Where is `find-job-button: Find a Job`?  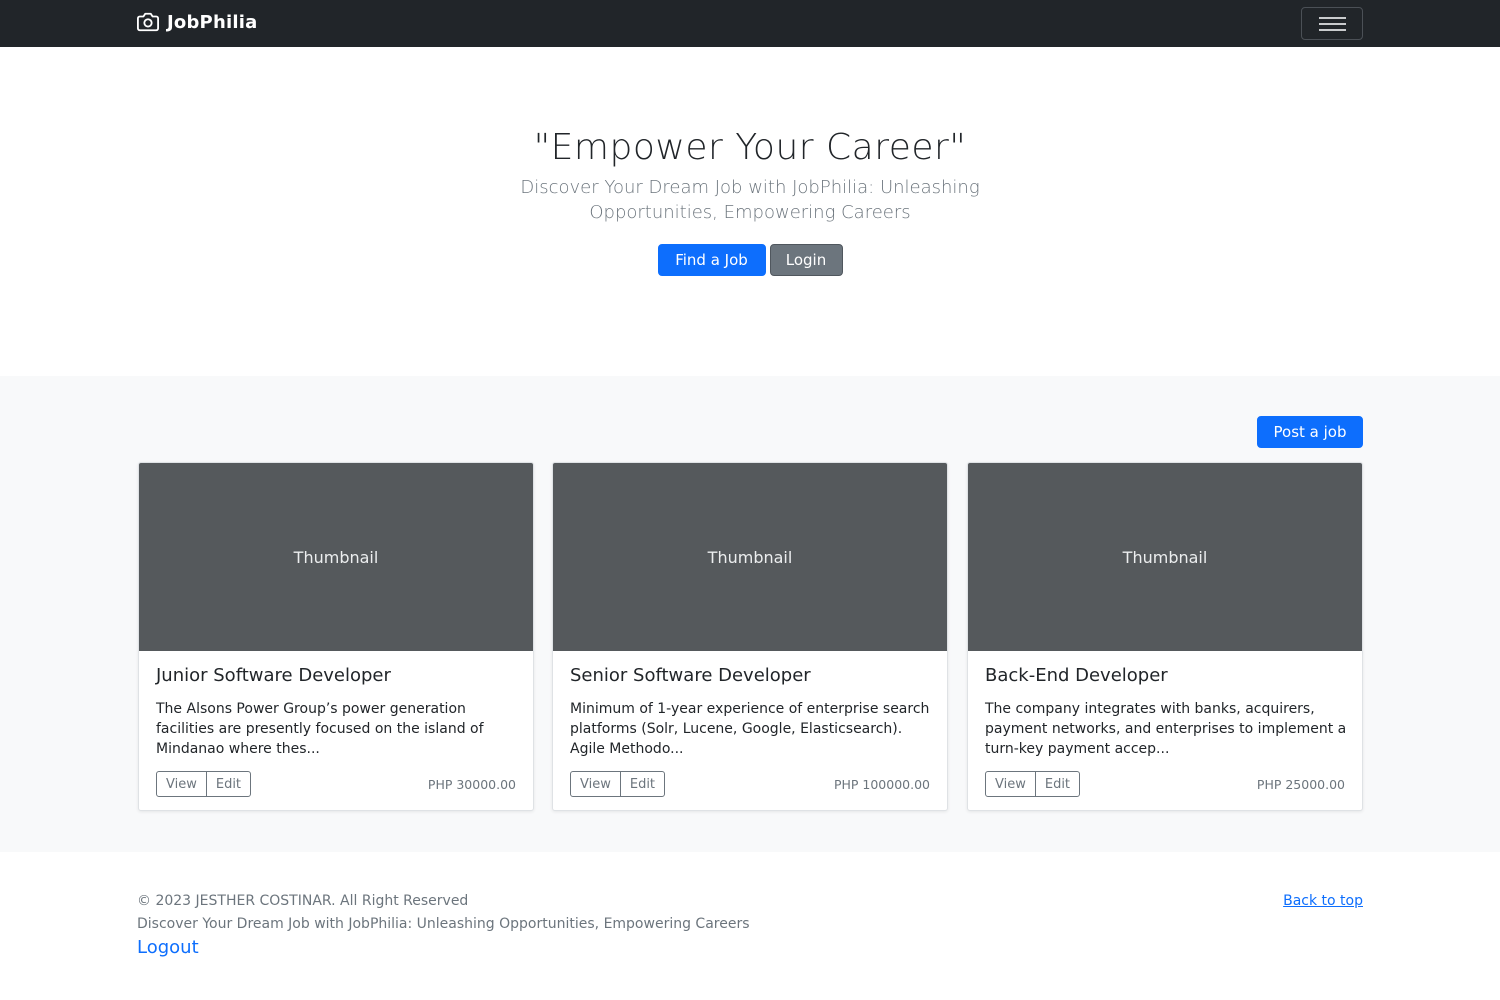
find-job-button: Find a Job is located at coordinates (711, 260).